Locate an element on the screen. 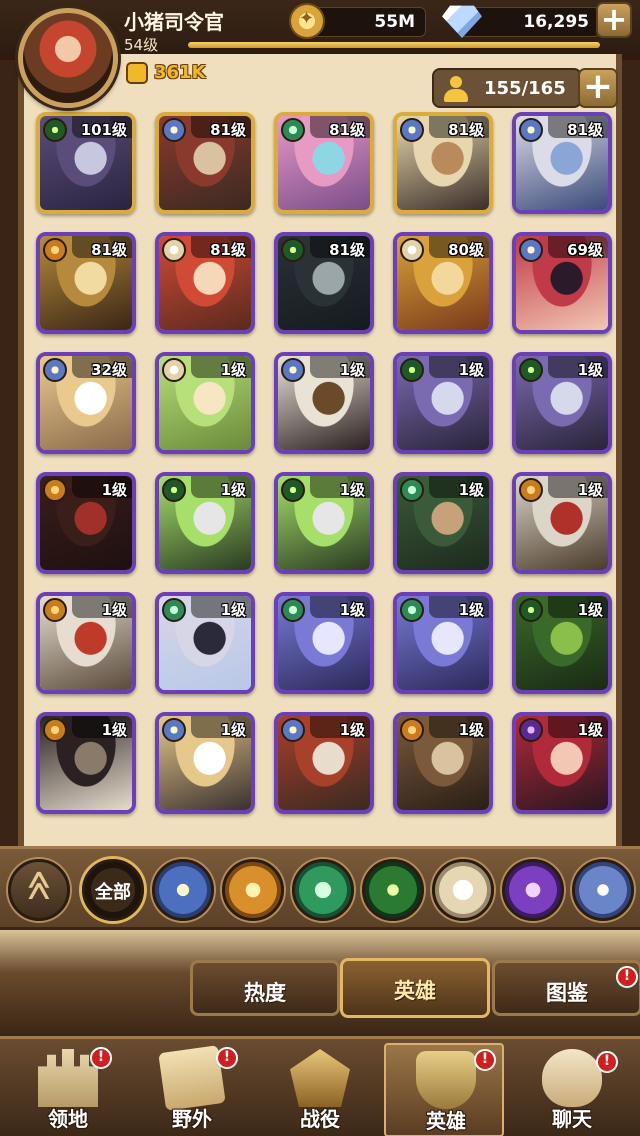 This screenshot has height=1136, width=640. dimensional-filter-icon is located at coordinates (603, 890).